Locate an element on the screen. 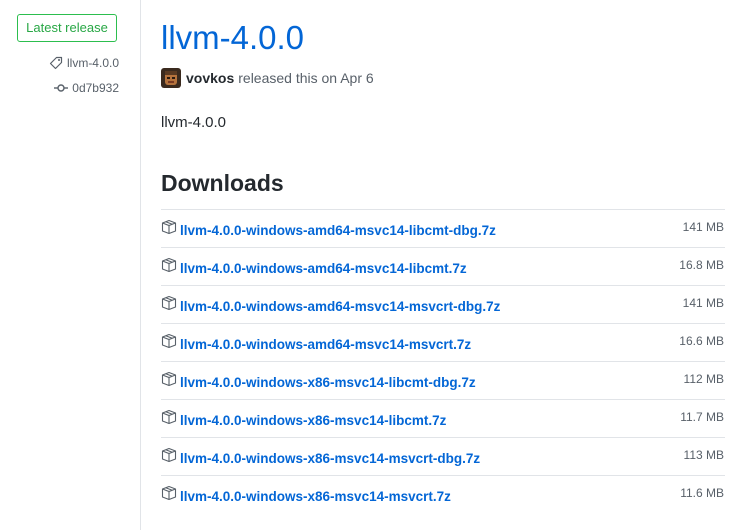  commit-link: 0d7b932 is located at coordinates (86, 88).